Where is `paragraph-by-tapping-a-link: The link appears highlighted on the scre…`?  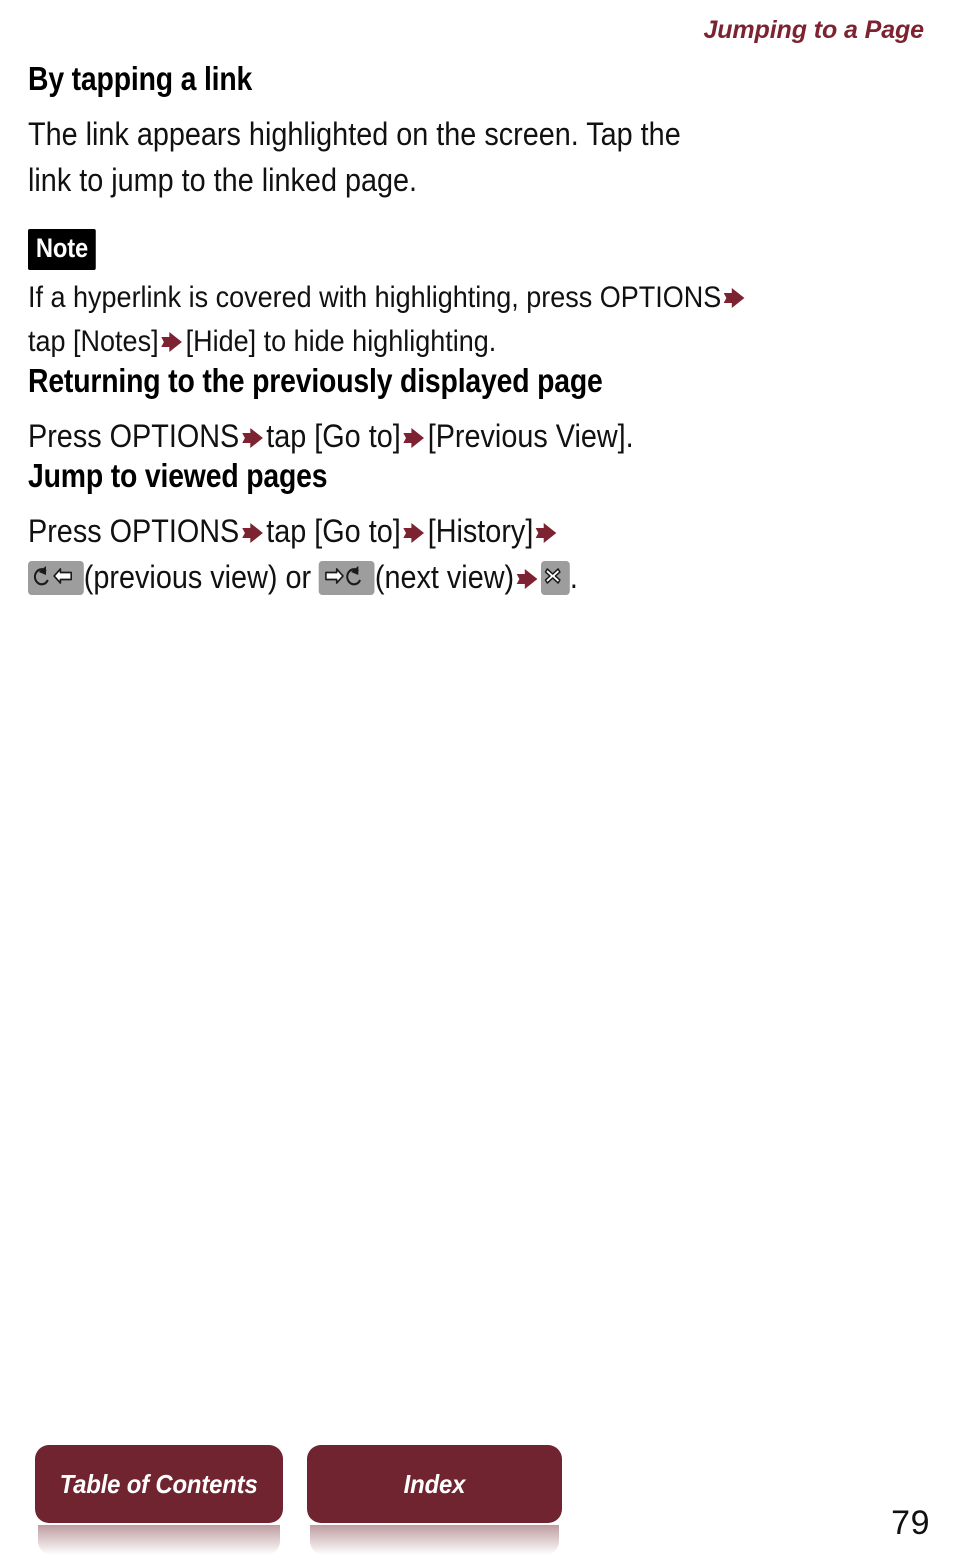 paragraph-by-tapping-a-link: The link appears highlighted on the scre… is located at coordinates (476, 157).